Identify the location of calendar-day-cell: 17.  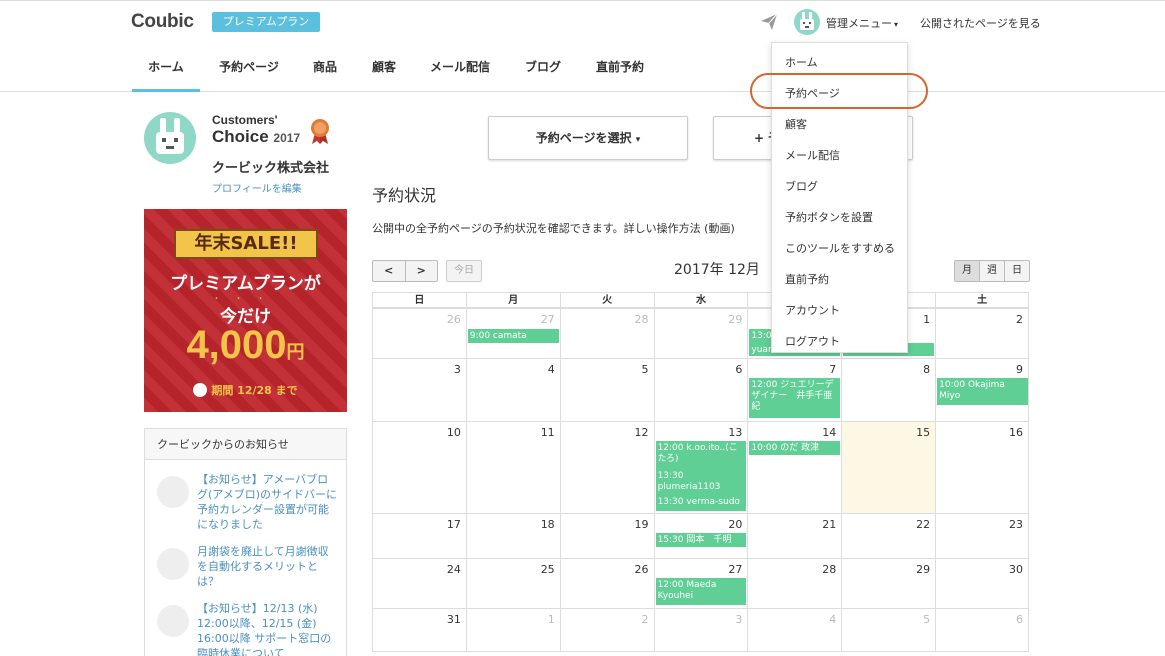
(419, 535).